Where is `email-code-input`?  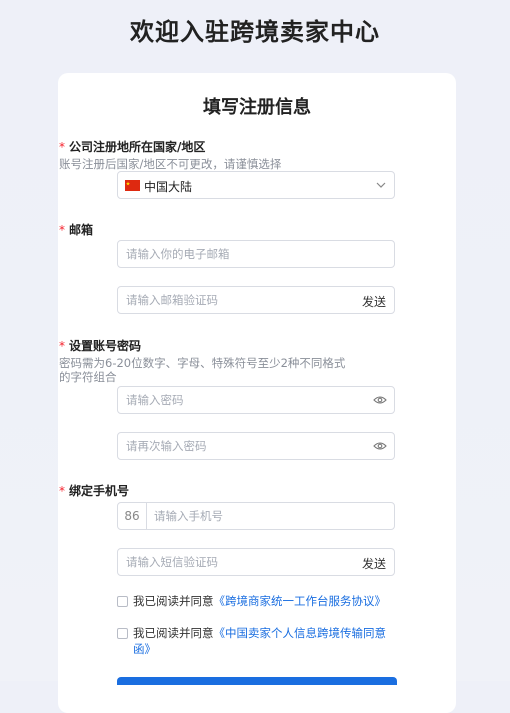
email-code-input is located at coordinates (236, 300).